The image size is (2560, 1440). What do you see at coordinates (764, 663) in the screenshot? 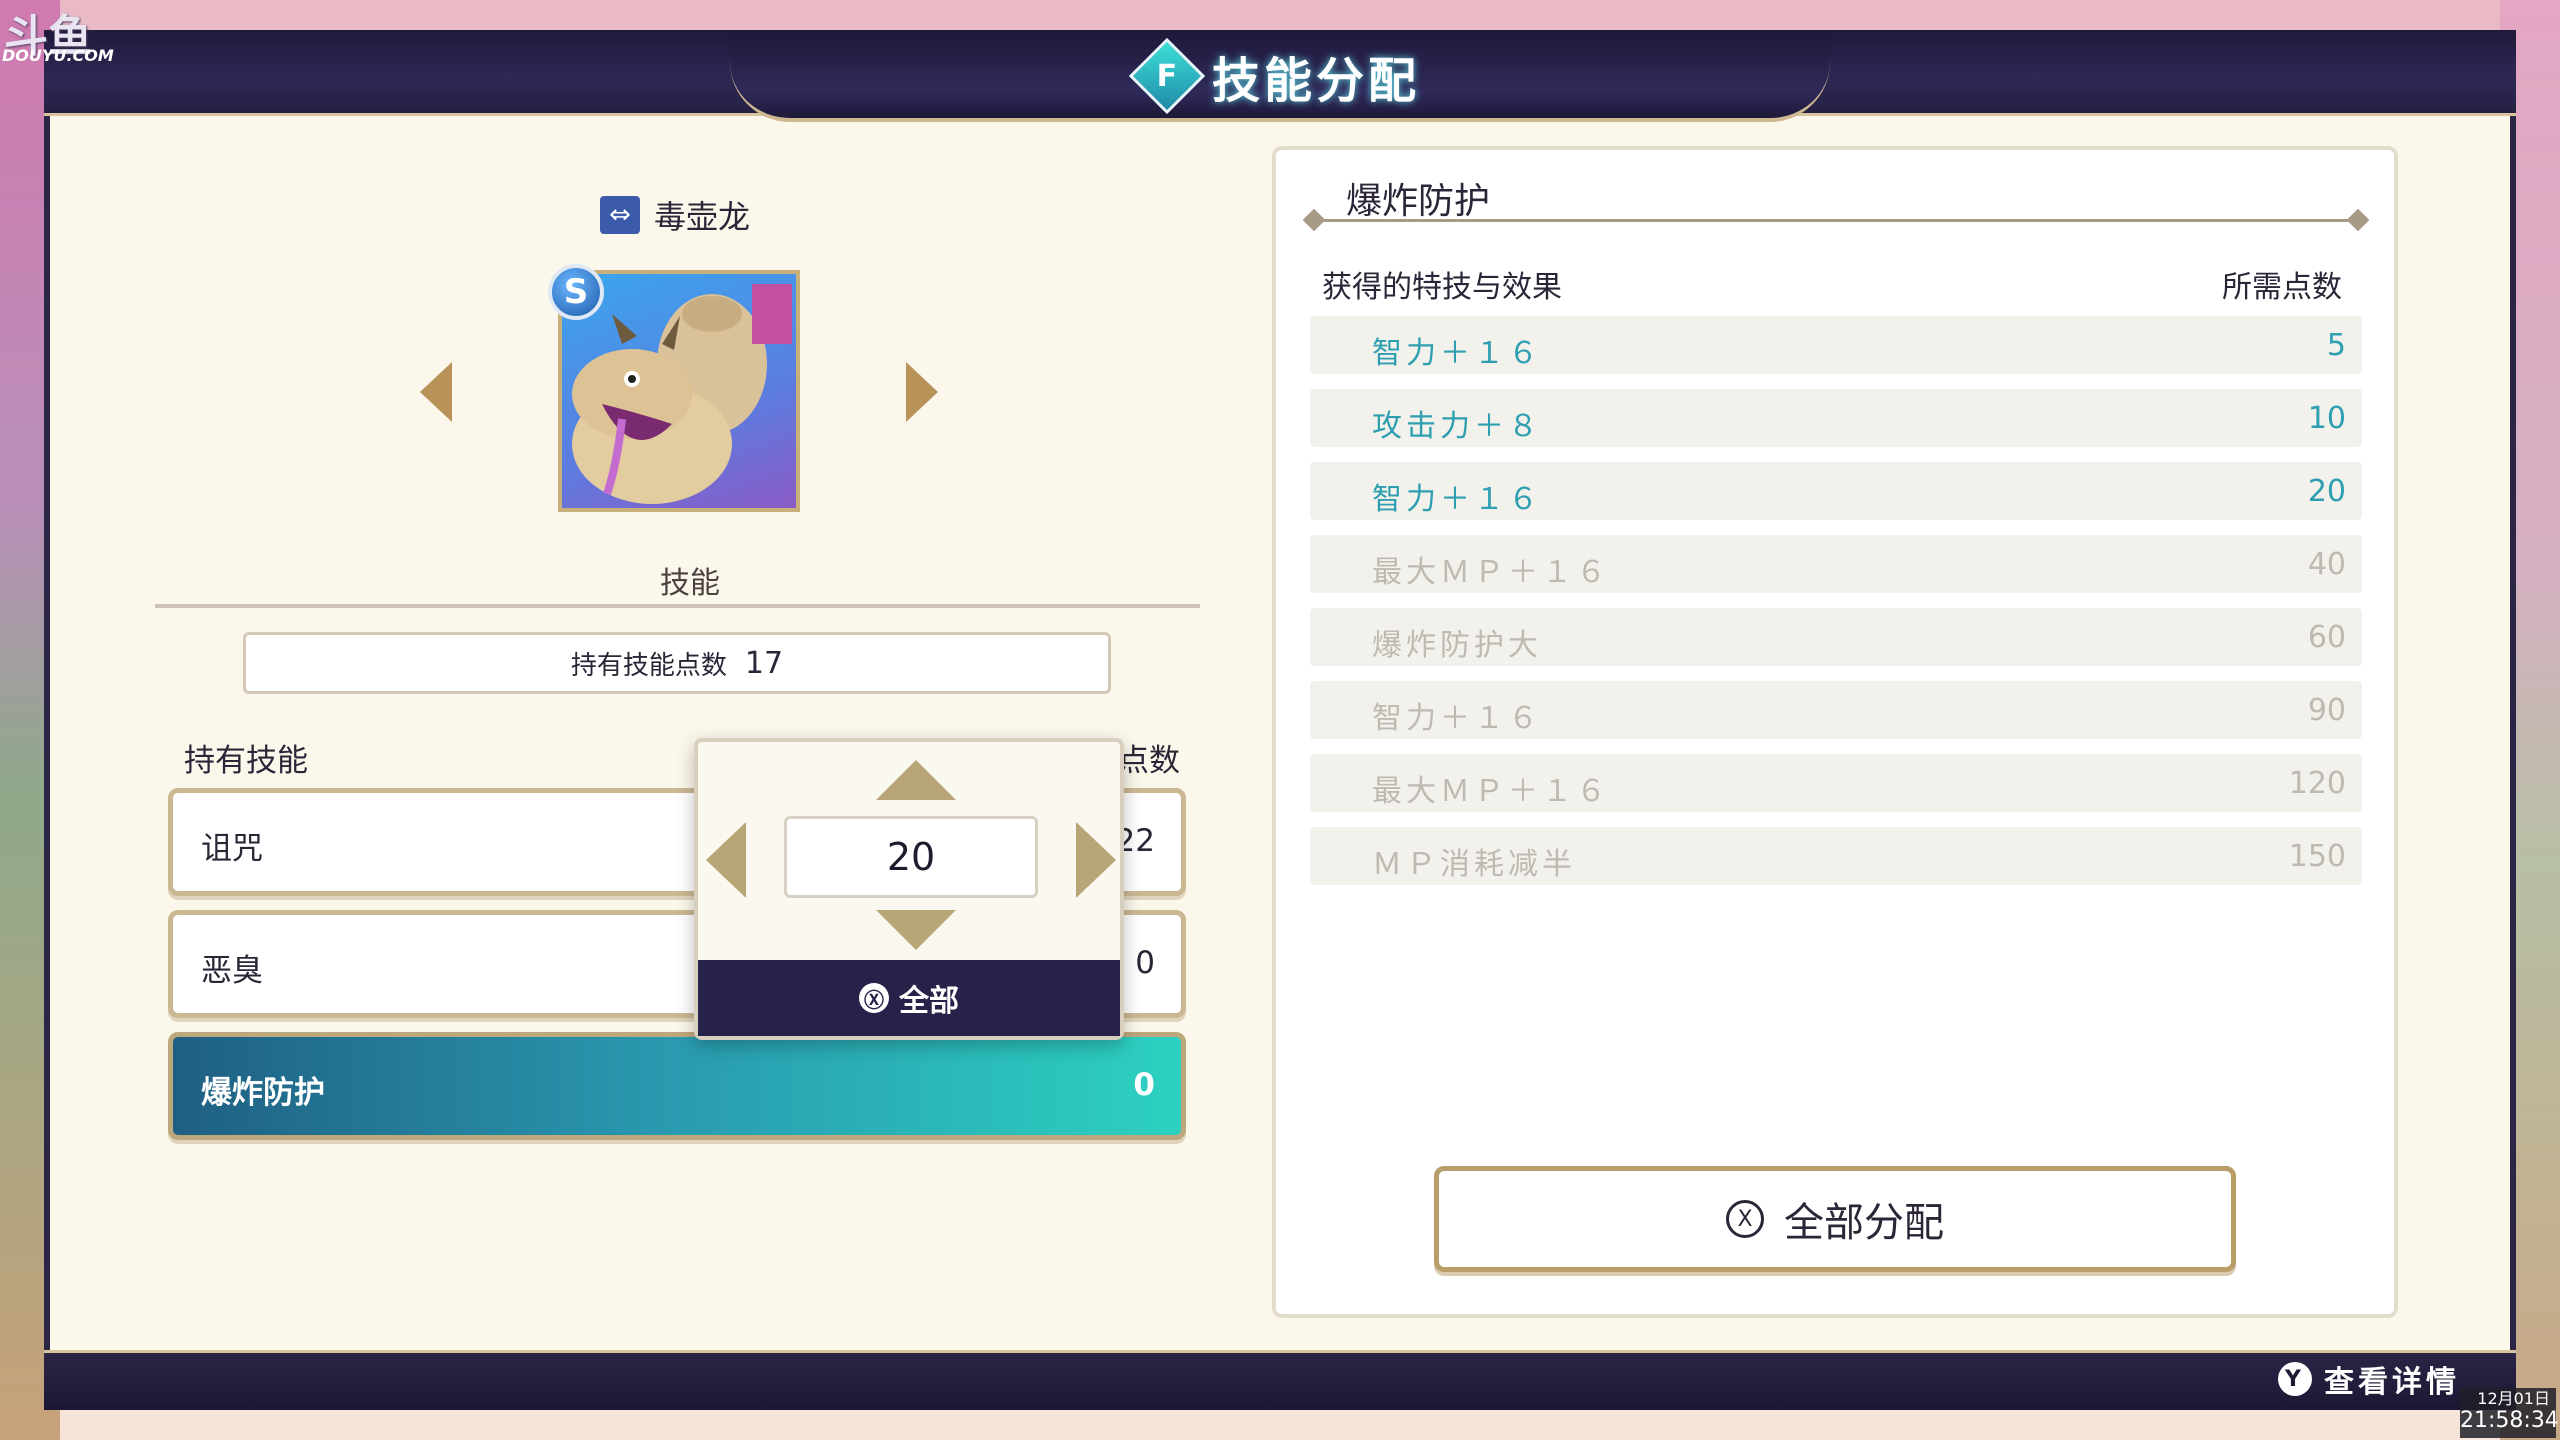
I see `skill-points-value: 17` at bounding box center [764, 663].